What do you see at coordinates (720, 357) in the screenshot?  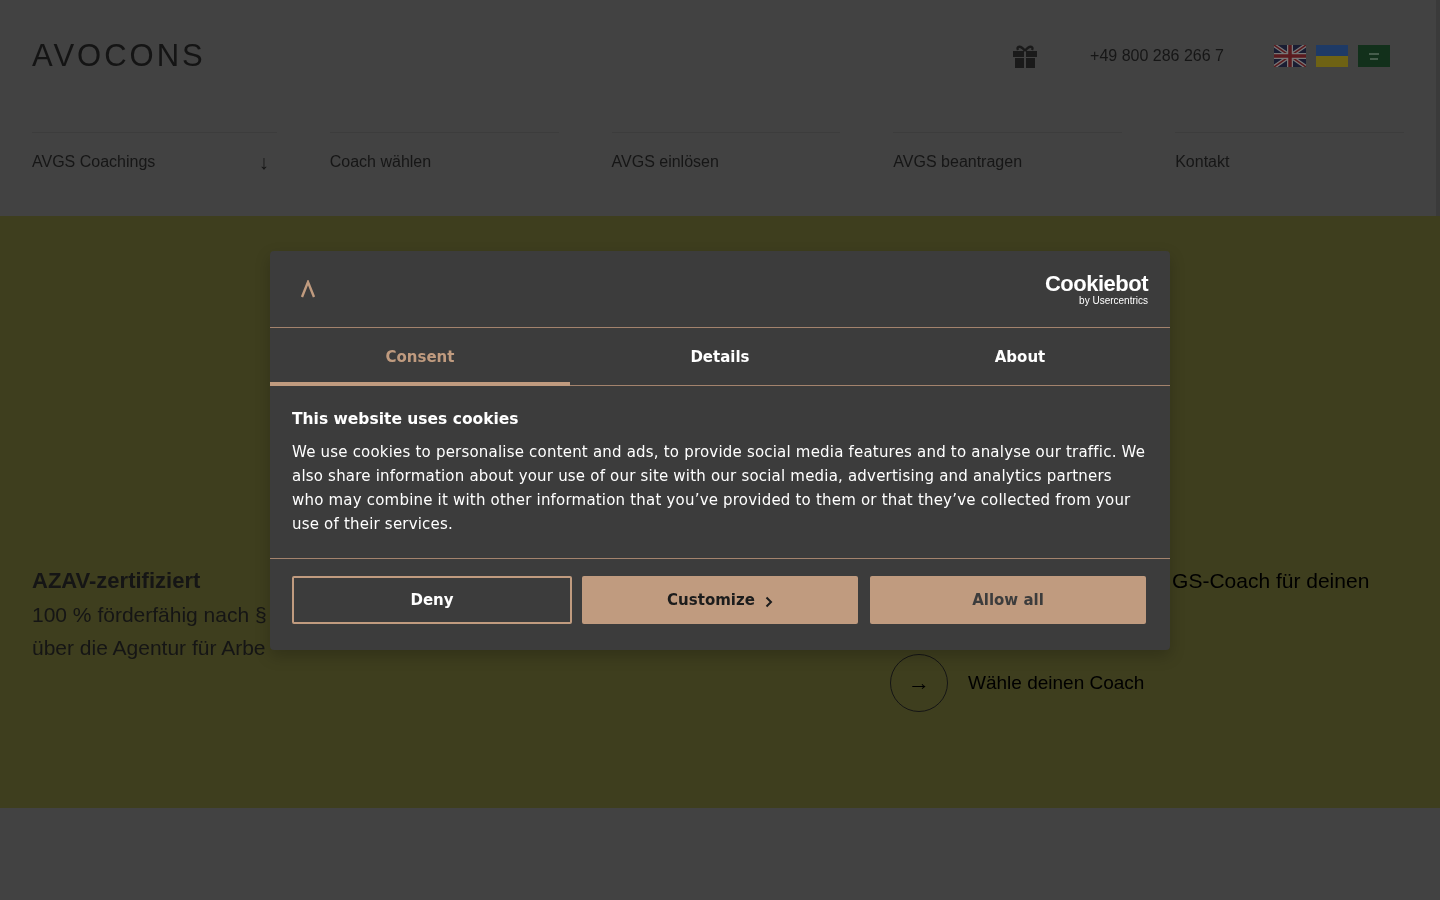 I see `tab: Details` at bounding box center [720, 357].